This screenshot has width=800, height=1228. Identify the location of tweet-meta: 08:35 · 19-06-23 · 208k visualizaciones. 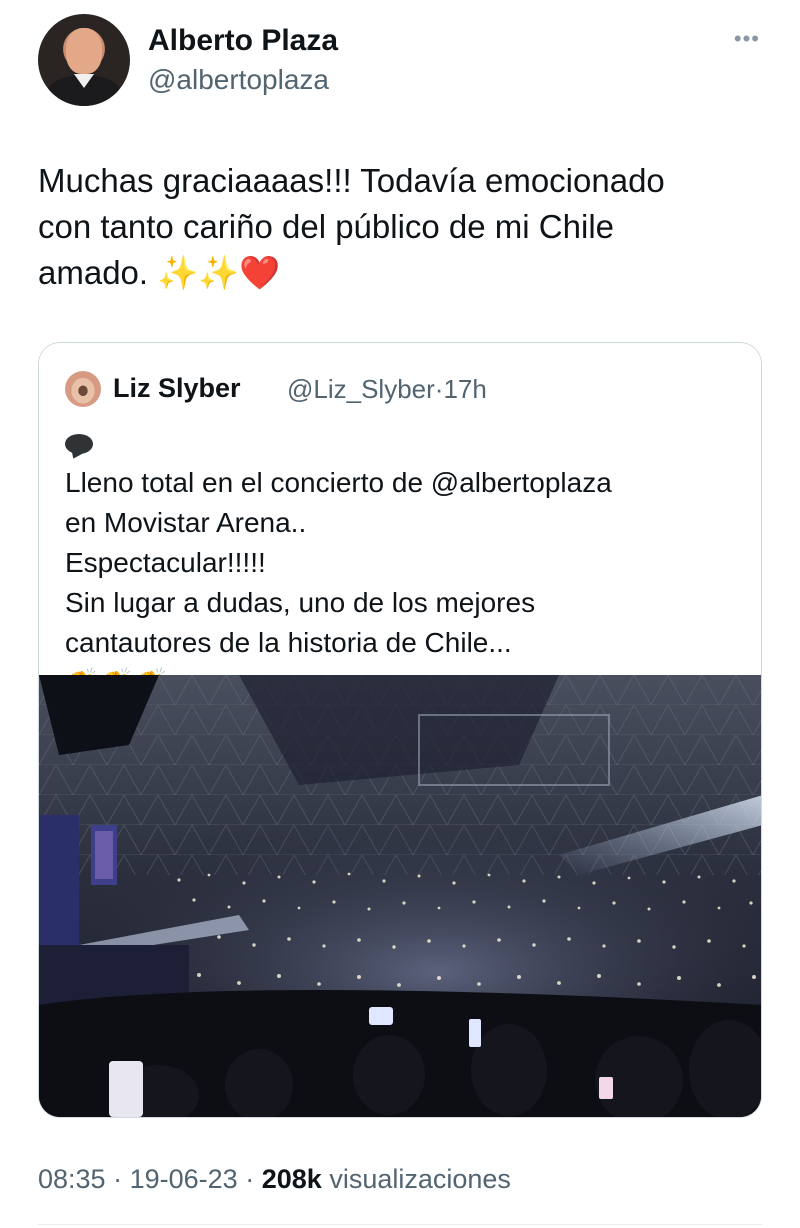
(274, 1179).